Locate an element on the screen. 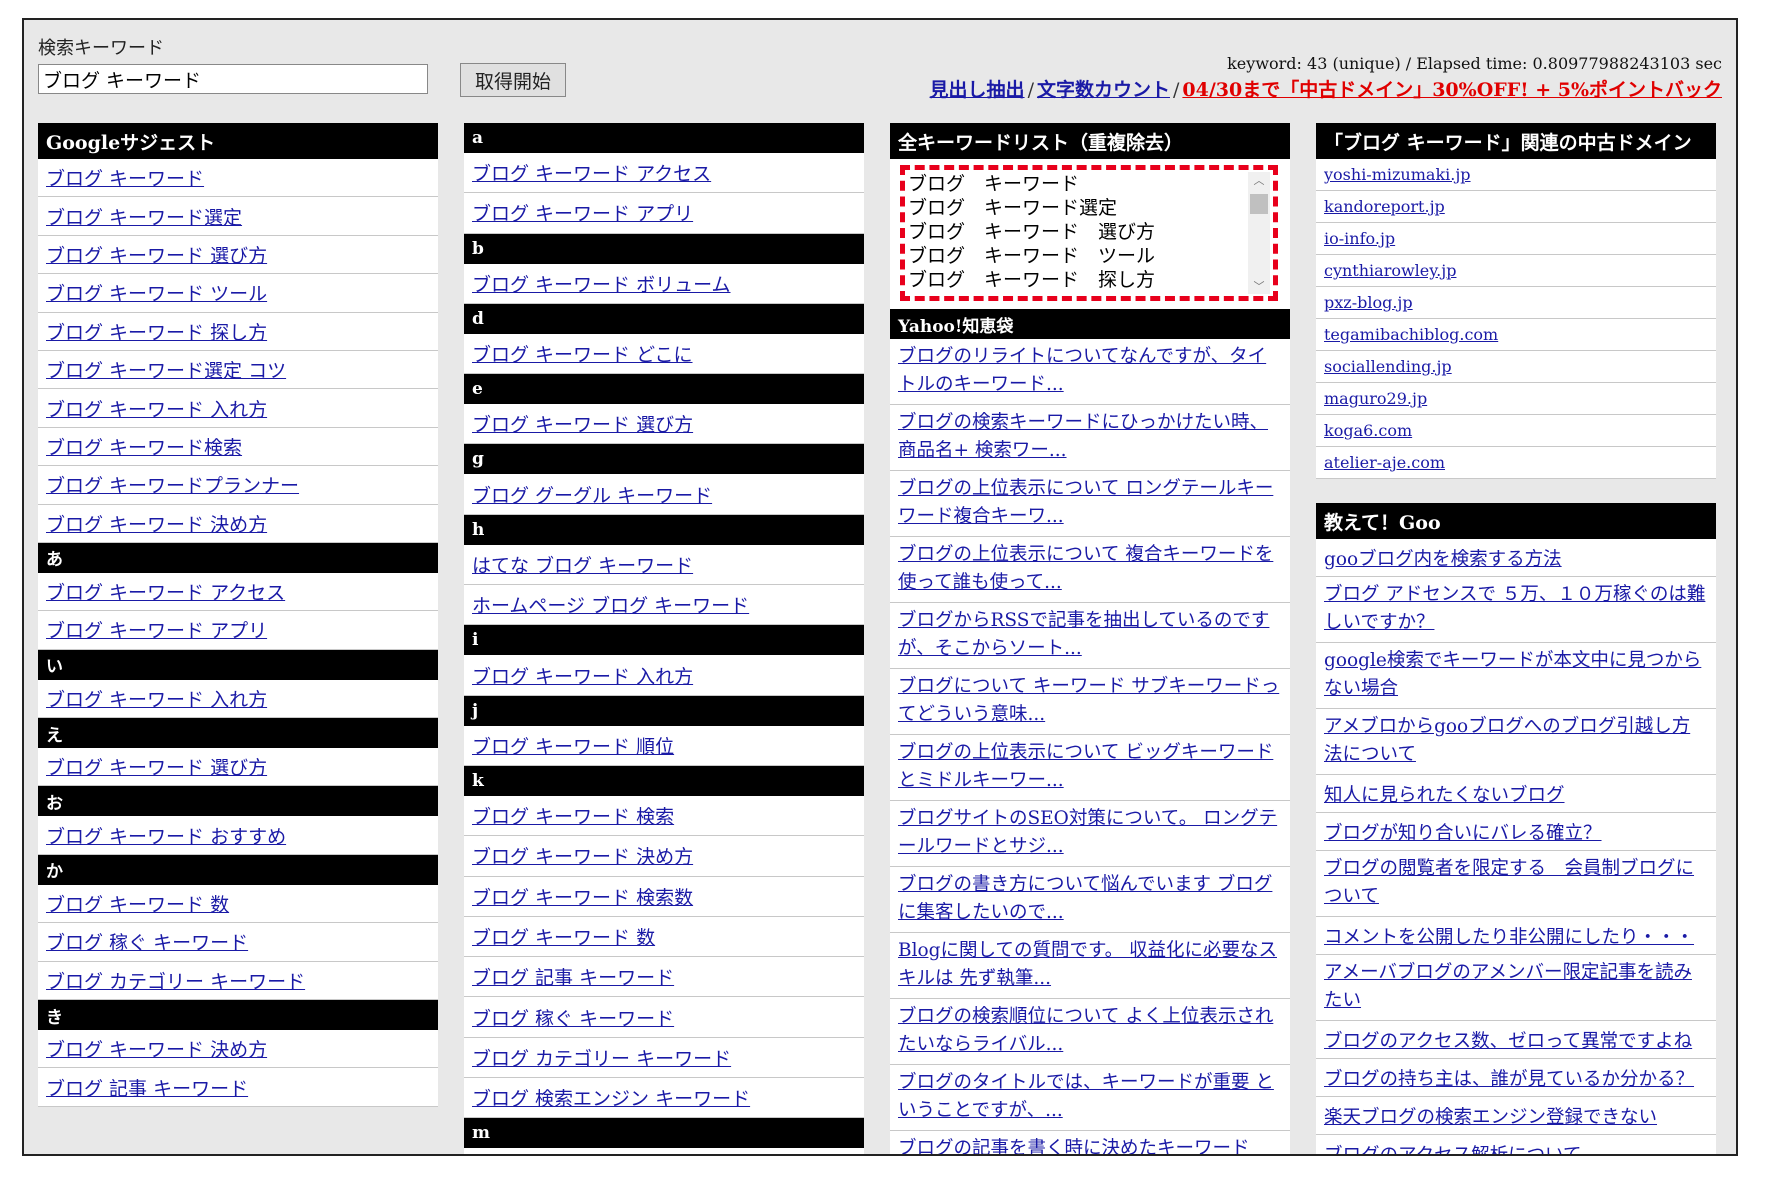  list-item-link: ブログの持ち主は、誰が見ているか分かる？ is located at coordinates (1509, 1078).